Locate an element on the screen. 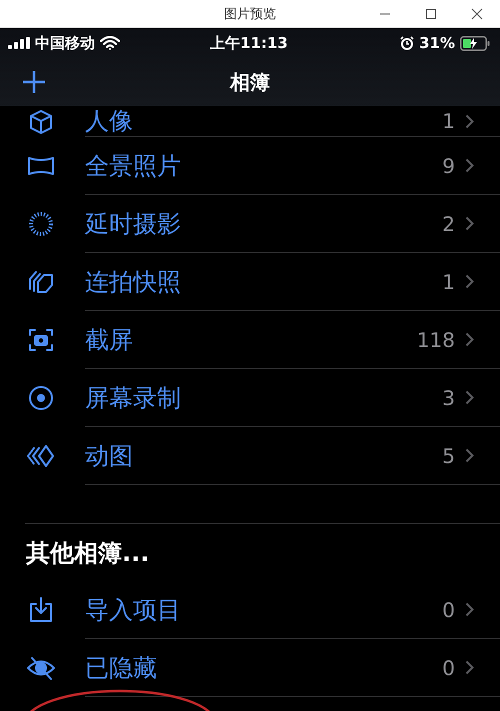 This screenshot has height=711, width=500. album-name: 动图 is located at coordinates (263, 456).